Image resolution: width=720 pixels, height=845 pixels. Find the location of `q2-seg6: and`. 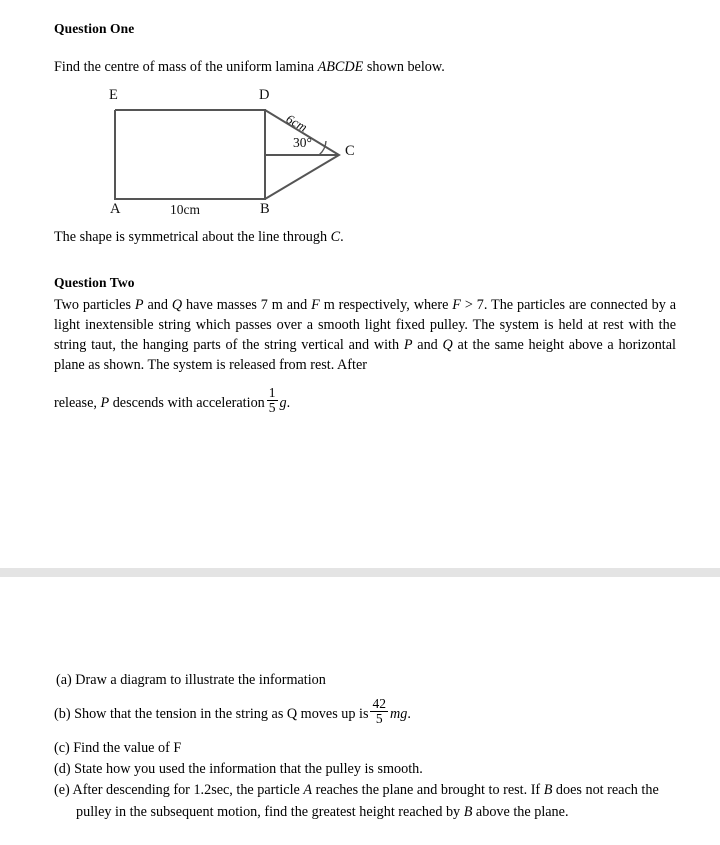

q2-seg6: and is located at coordinates (427, 345).